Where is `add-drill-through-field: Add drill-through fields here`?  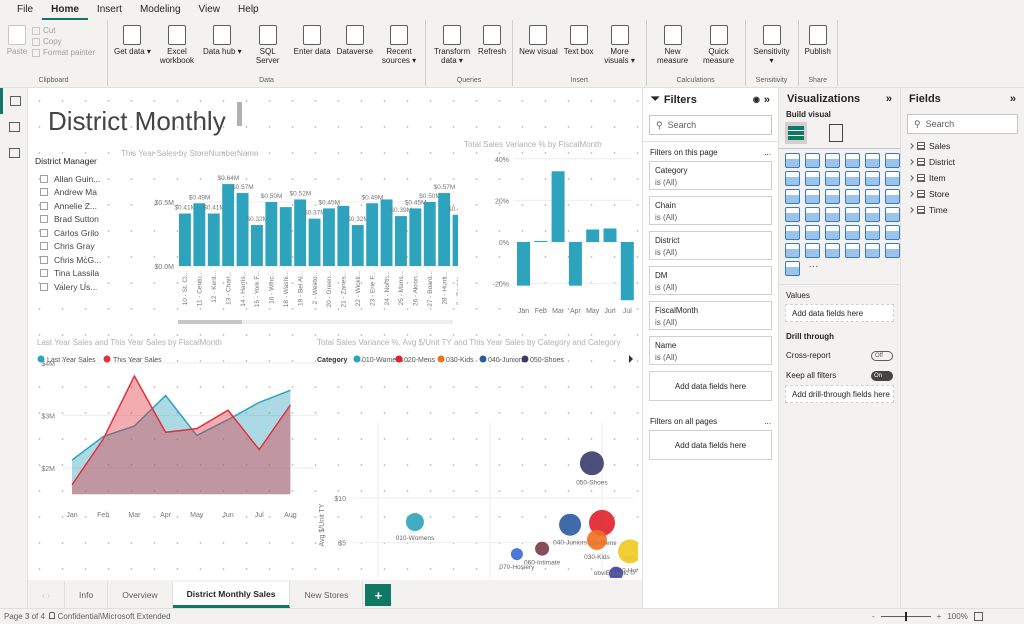 add-drill-through-field: Add drill-through fields here is located at coordinates (839, 394).